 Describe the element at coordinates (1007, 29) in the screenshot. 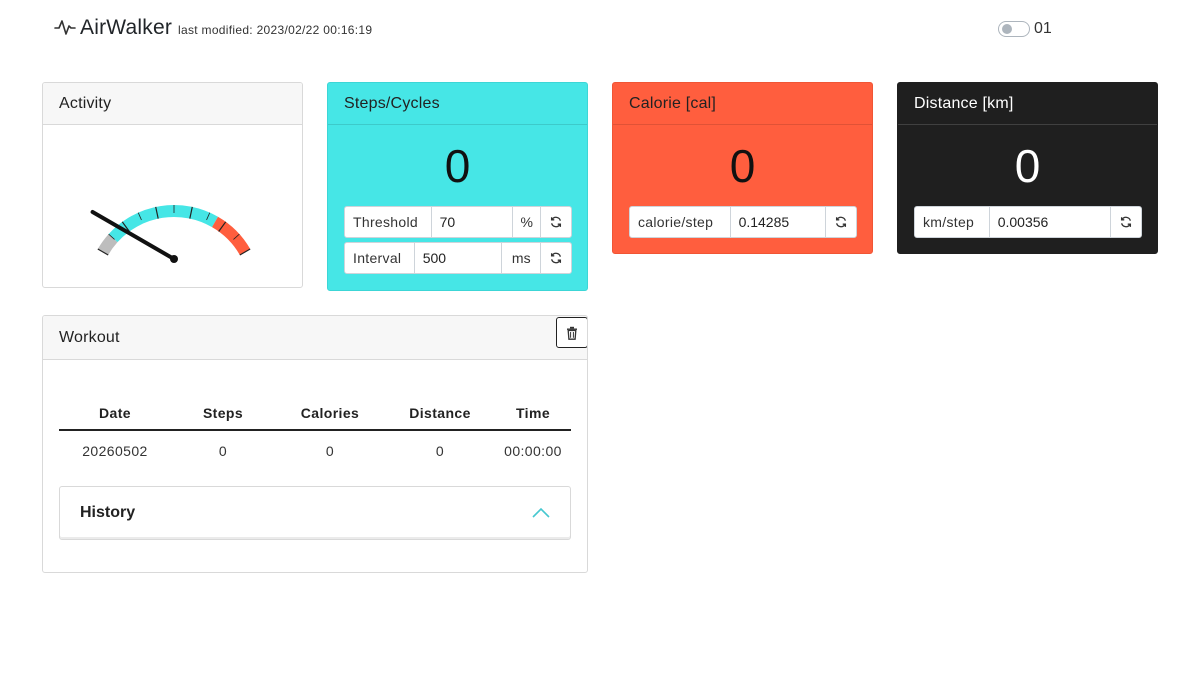

I see `toggle-knob` at that location.